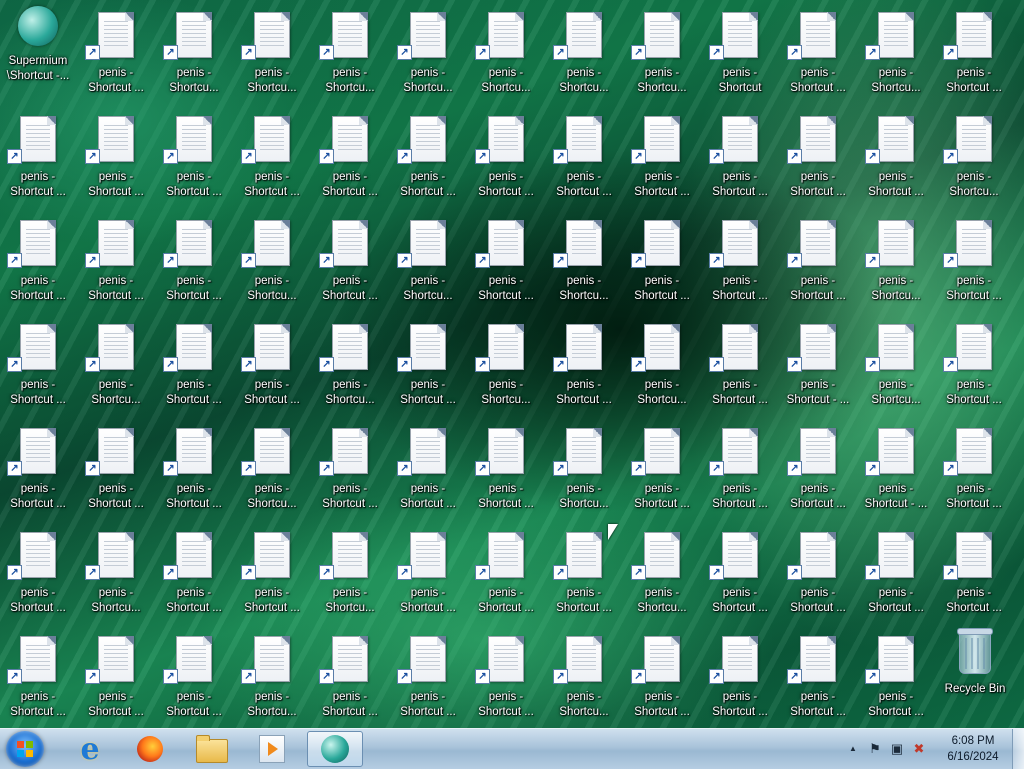 The width and height of the screenshot is (1024, 769). I want to click on shortcut-icon-item: ↗ penis - Shortcut, so click(740, 51).